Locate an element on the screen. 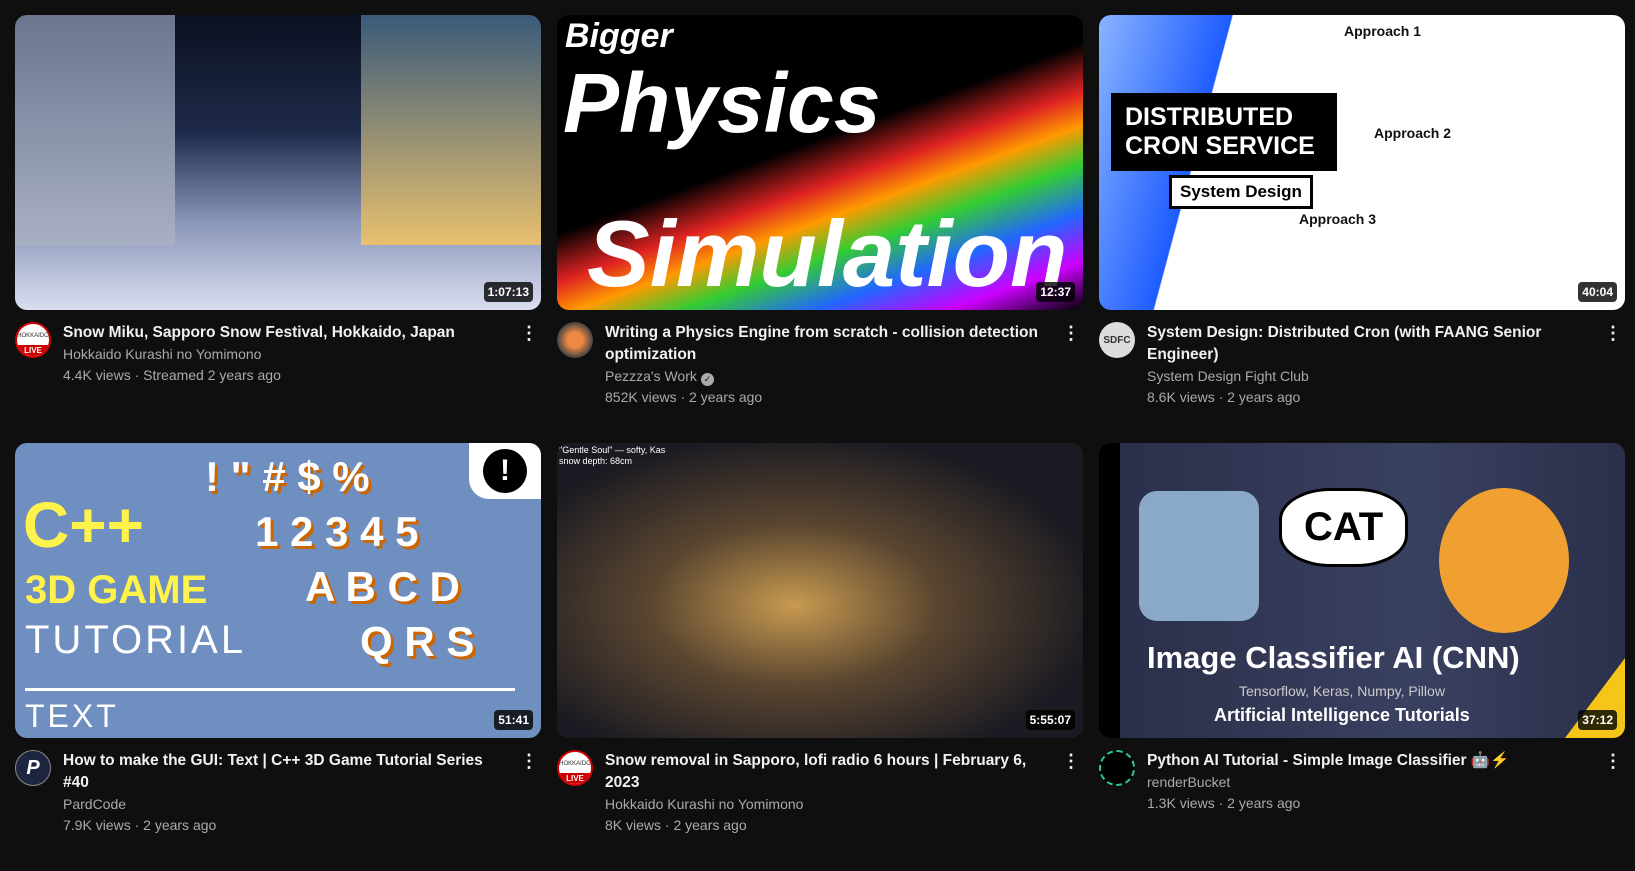 The height and width of the screenshot is (871, 1635). avatar-text: SDFC is located at coordinates (1117, 340).